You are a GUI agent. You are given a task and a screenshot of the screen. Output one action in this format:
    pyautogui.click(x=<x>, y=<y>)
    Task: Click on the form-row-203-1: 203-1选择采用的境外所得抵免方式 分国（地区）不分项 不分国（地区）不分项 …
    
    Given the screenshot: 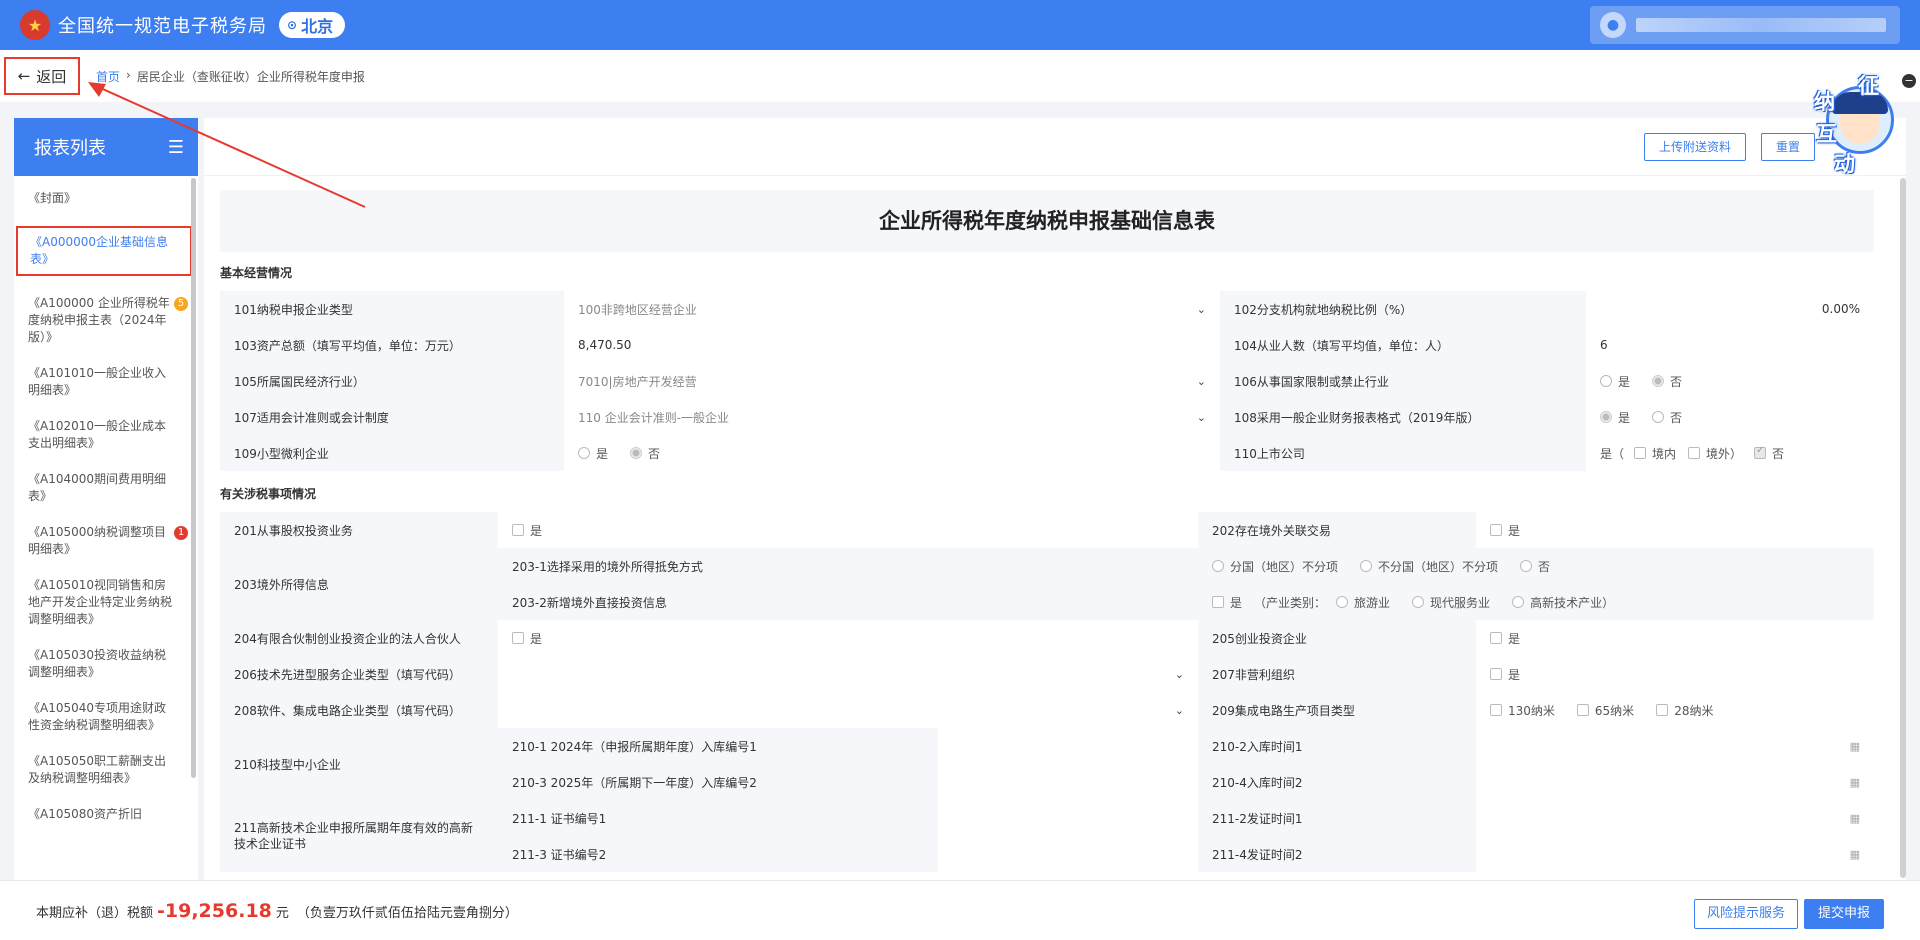 What is the action you would take?
    pyautogui.click(x=1186, y=566)
    